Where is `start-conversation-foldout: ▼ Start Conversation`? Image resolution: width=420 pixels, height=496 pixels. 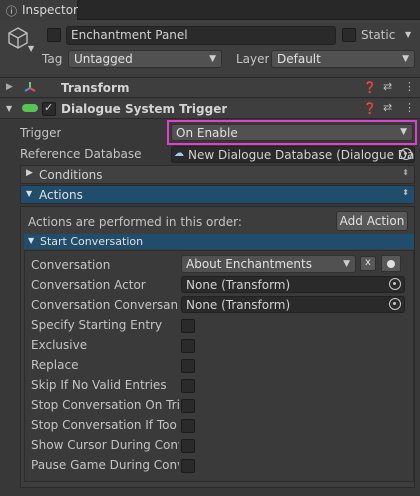 start-conversation-foldout: ▼ Start Conversation is located at coordinates (219, 241).